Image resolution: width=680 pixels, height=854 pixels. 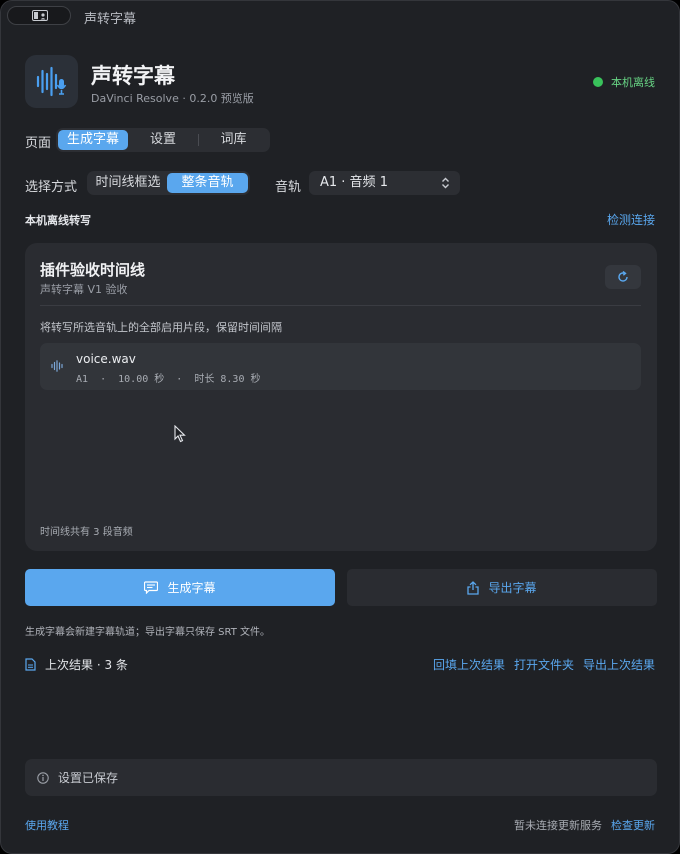 I want to click on track-select: A1 · 音频 1, so click(x=384, y=183).